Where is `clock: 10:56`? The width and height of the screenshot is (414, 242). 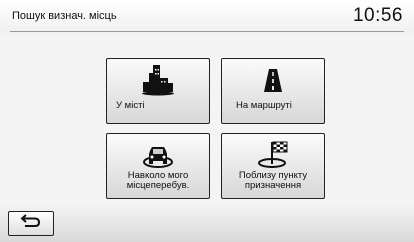
clock: 10:56 is located at coordinates (377, 15).